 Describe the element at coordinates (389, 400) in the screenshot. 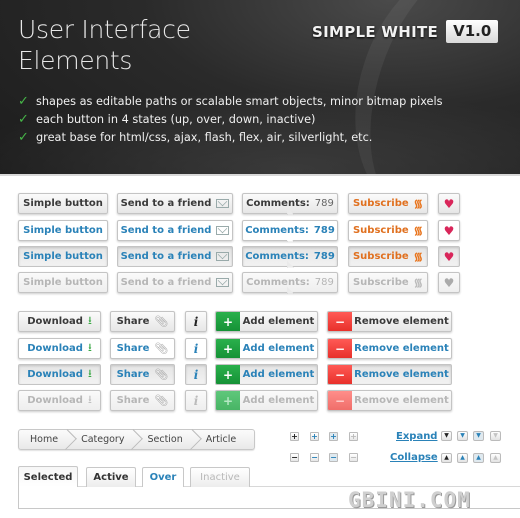

I see `remove-element-button-inactive: − Remove element` at that location.